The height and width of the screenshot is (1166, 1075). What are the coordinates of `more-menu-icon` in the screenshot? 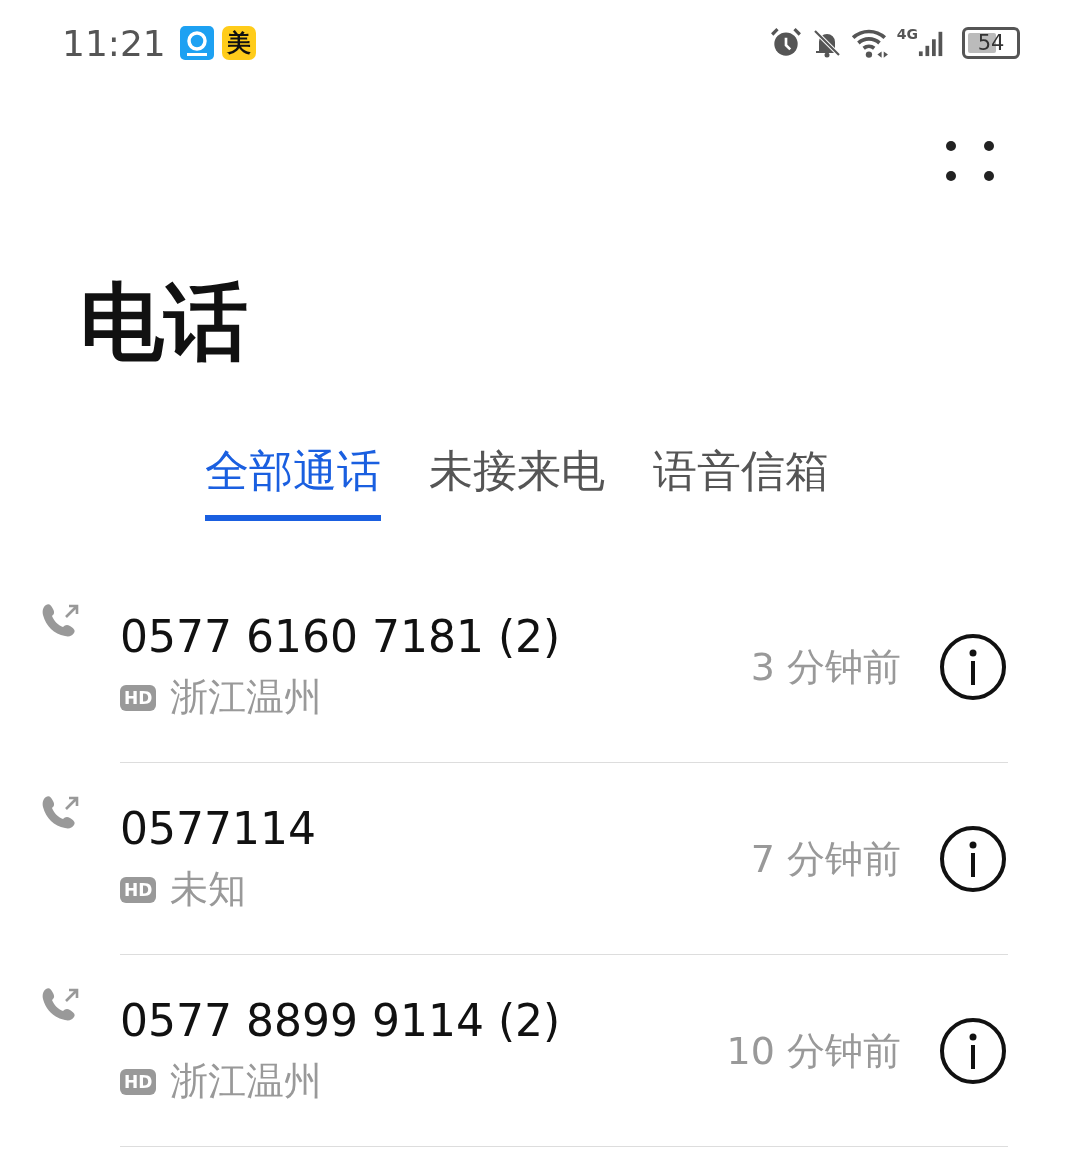 It's located at (970, 161).